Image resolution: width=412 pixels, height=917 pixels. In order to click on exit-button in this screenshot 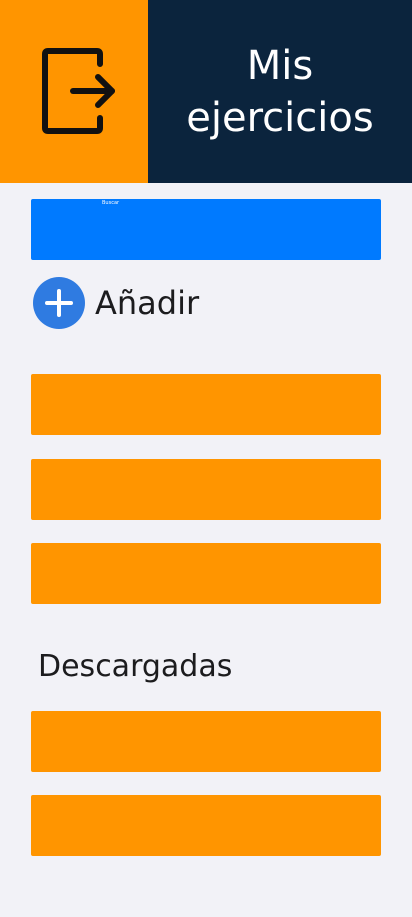, I will do `click(74, 91)`.